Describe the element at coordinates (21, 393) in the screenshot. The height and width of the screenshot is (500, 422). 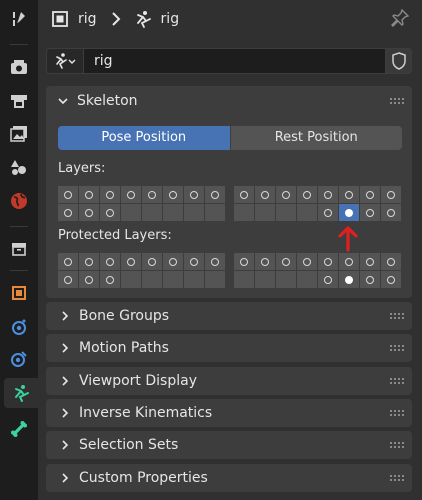
I see `armature-data-tab` at that location.